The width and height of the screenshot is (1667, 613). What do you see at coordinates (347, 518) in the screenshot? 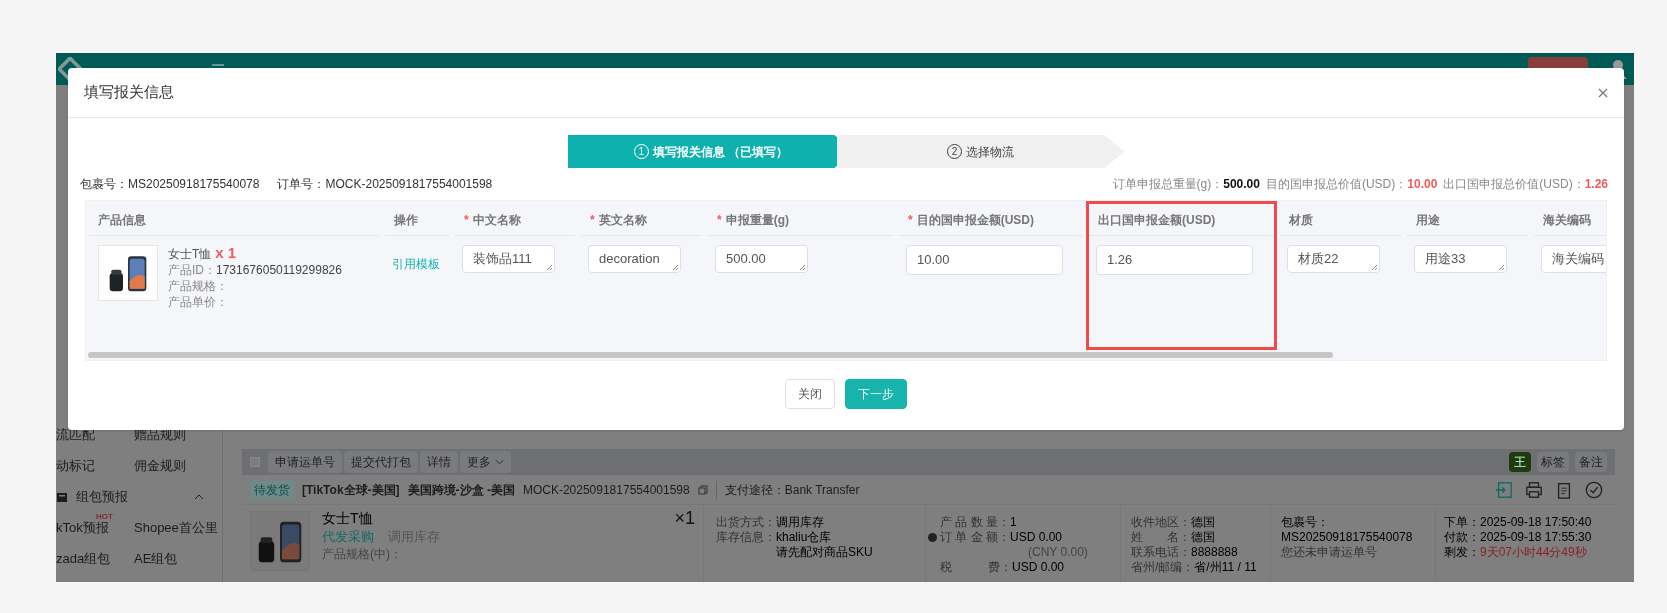
I see `order-product-name: 女士T恤` at bounding box center [347, 518].